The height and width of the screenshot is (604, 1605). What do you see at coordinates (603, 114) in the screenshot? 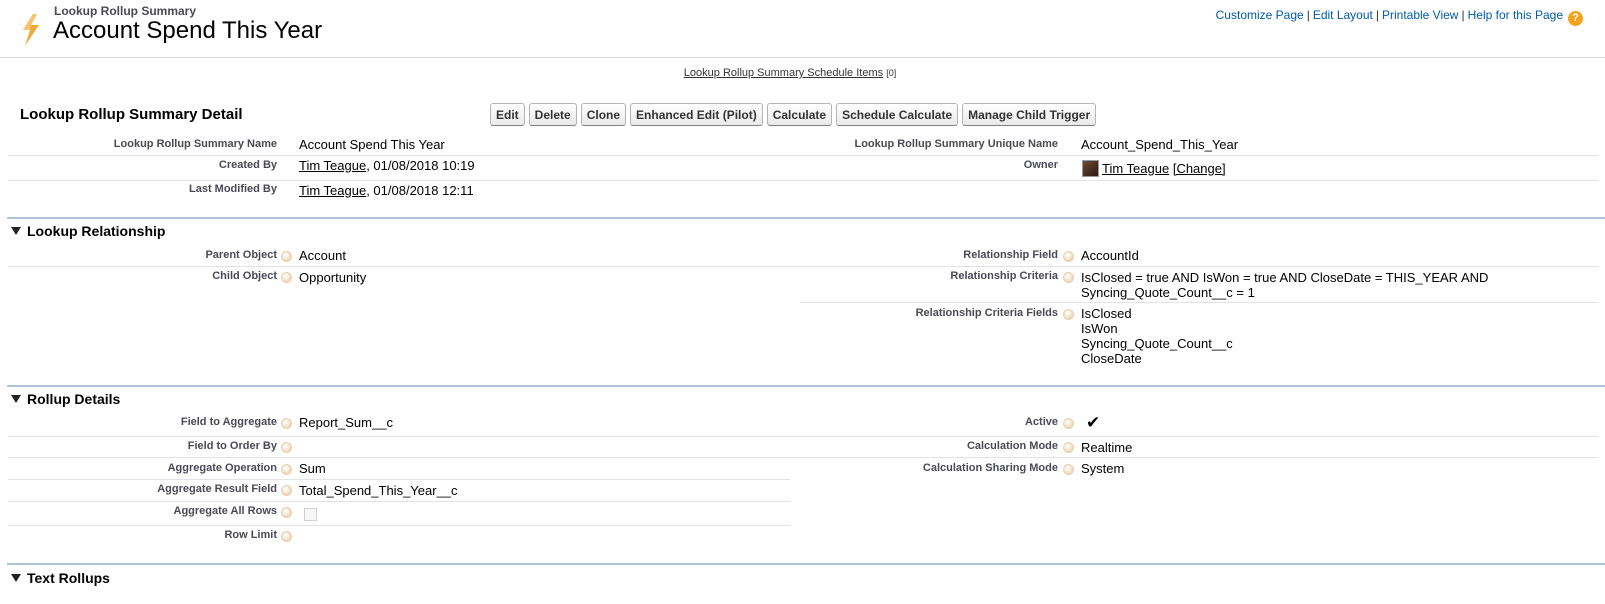
I see `clone-button: Clone` at bounding box center [603, 114].